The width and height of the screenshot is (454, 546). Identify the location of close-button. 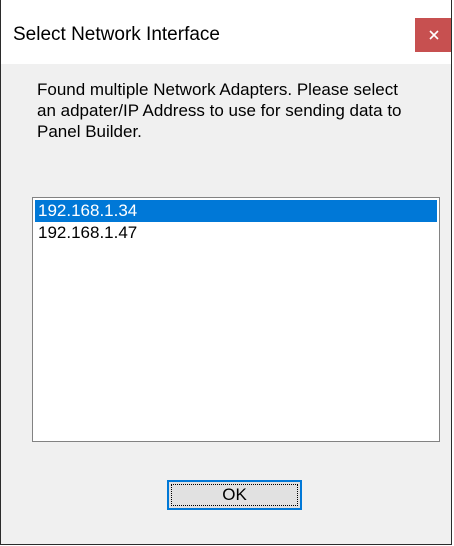
(433, 35).